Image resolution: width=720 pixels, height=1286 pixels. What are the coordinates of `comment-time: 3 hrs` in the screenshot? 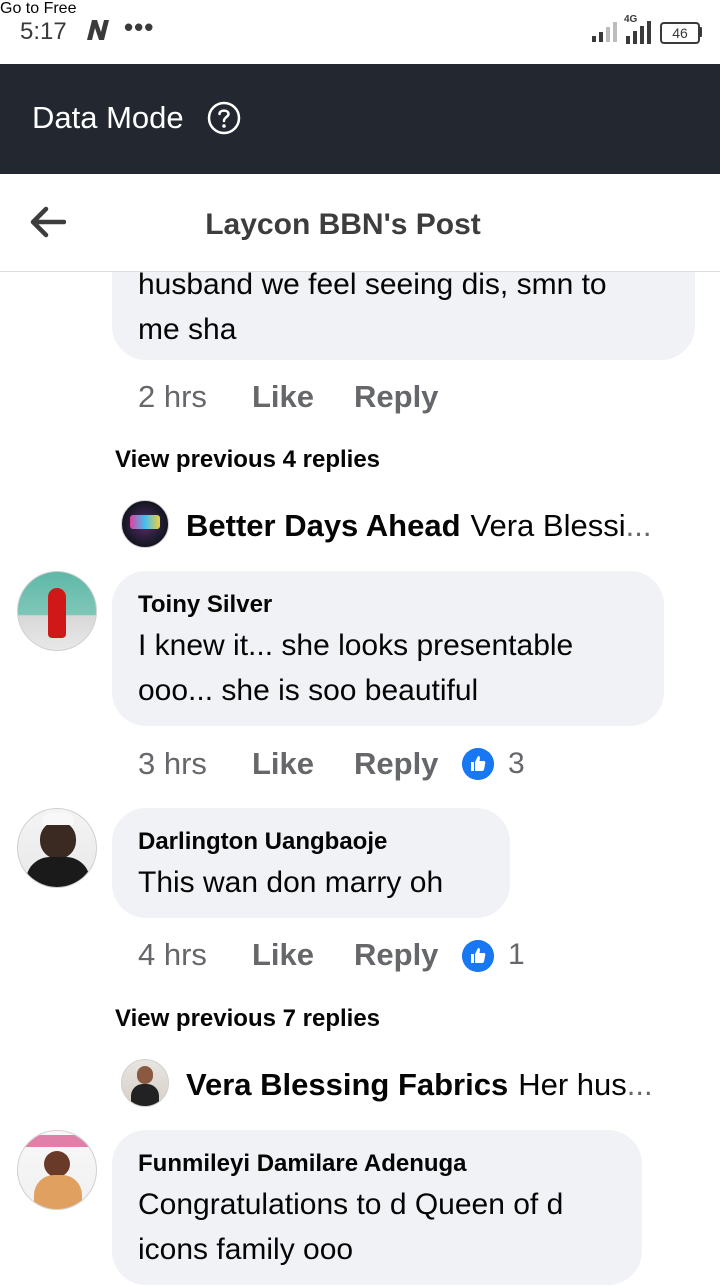 It's located at (172, 763).